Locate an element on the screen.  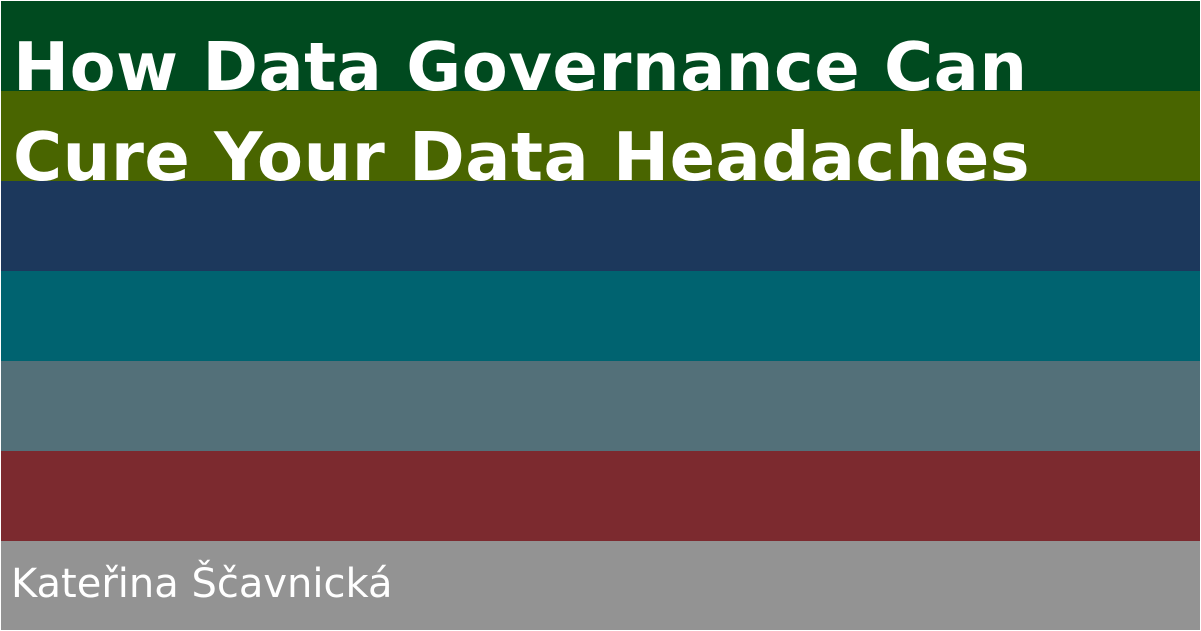
title-line: Cure Your Data Headaches is located at coordinates (522, 157).